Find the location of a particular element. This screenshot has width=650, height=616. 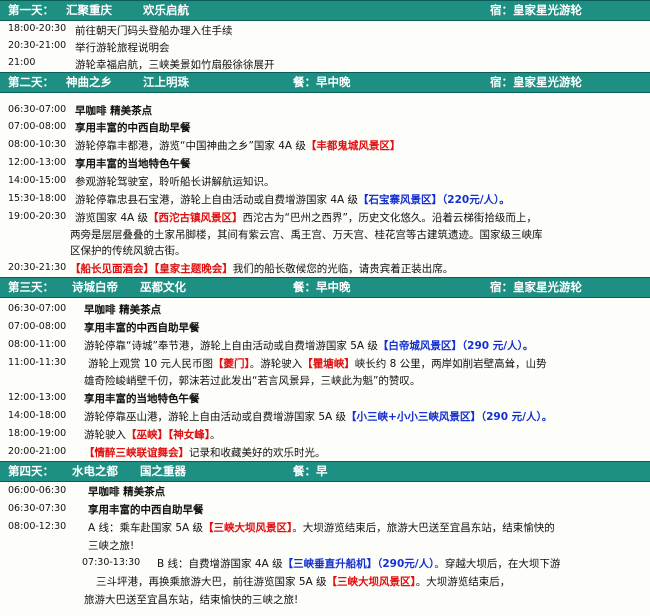

row-time: 07:30-13:30 is located at coordinates (111, 562).